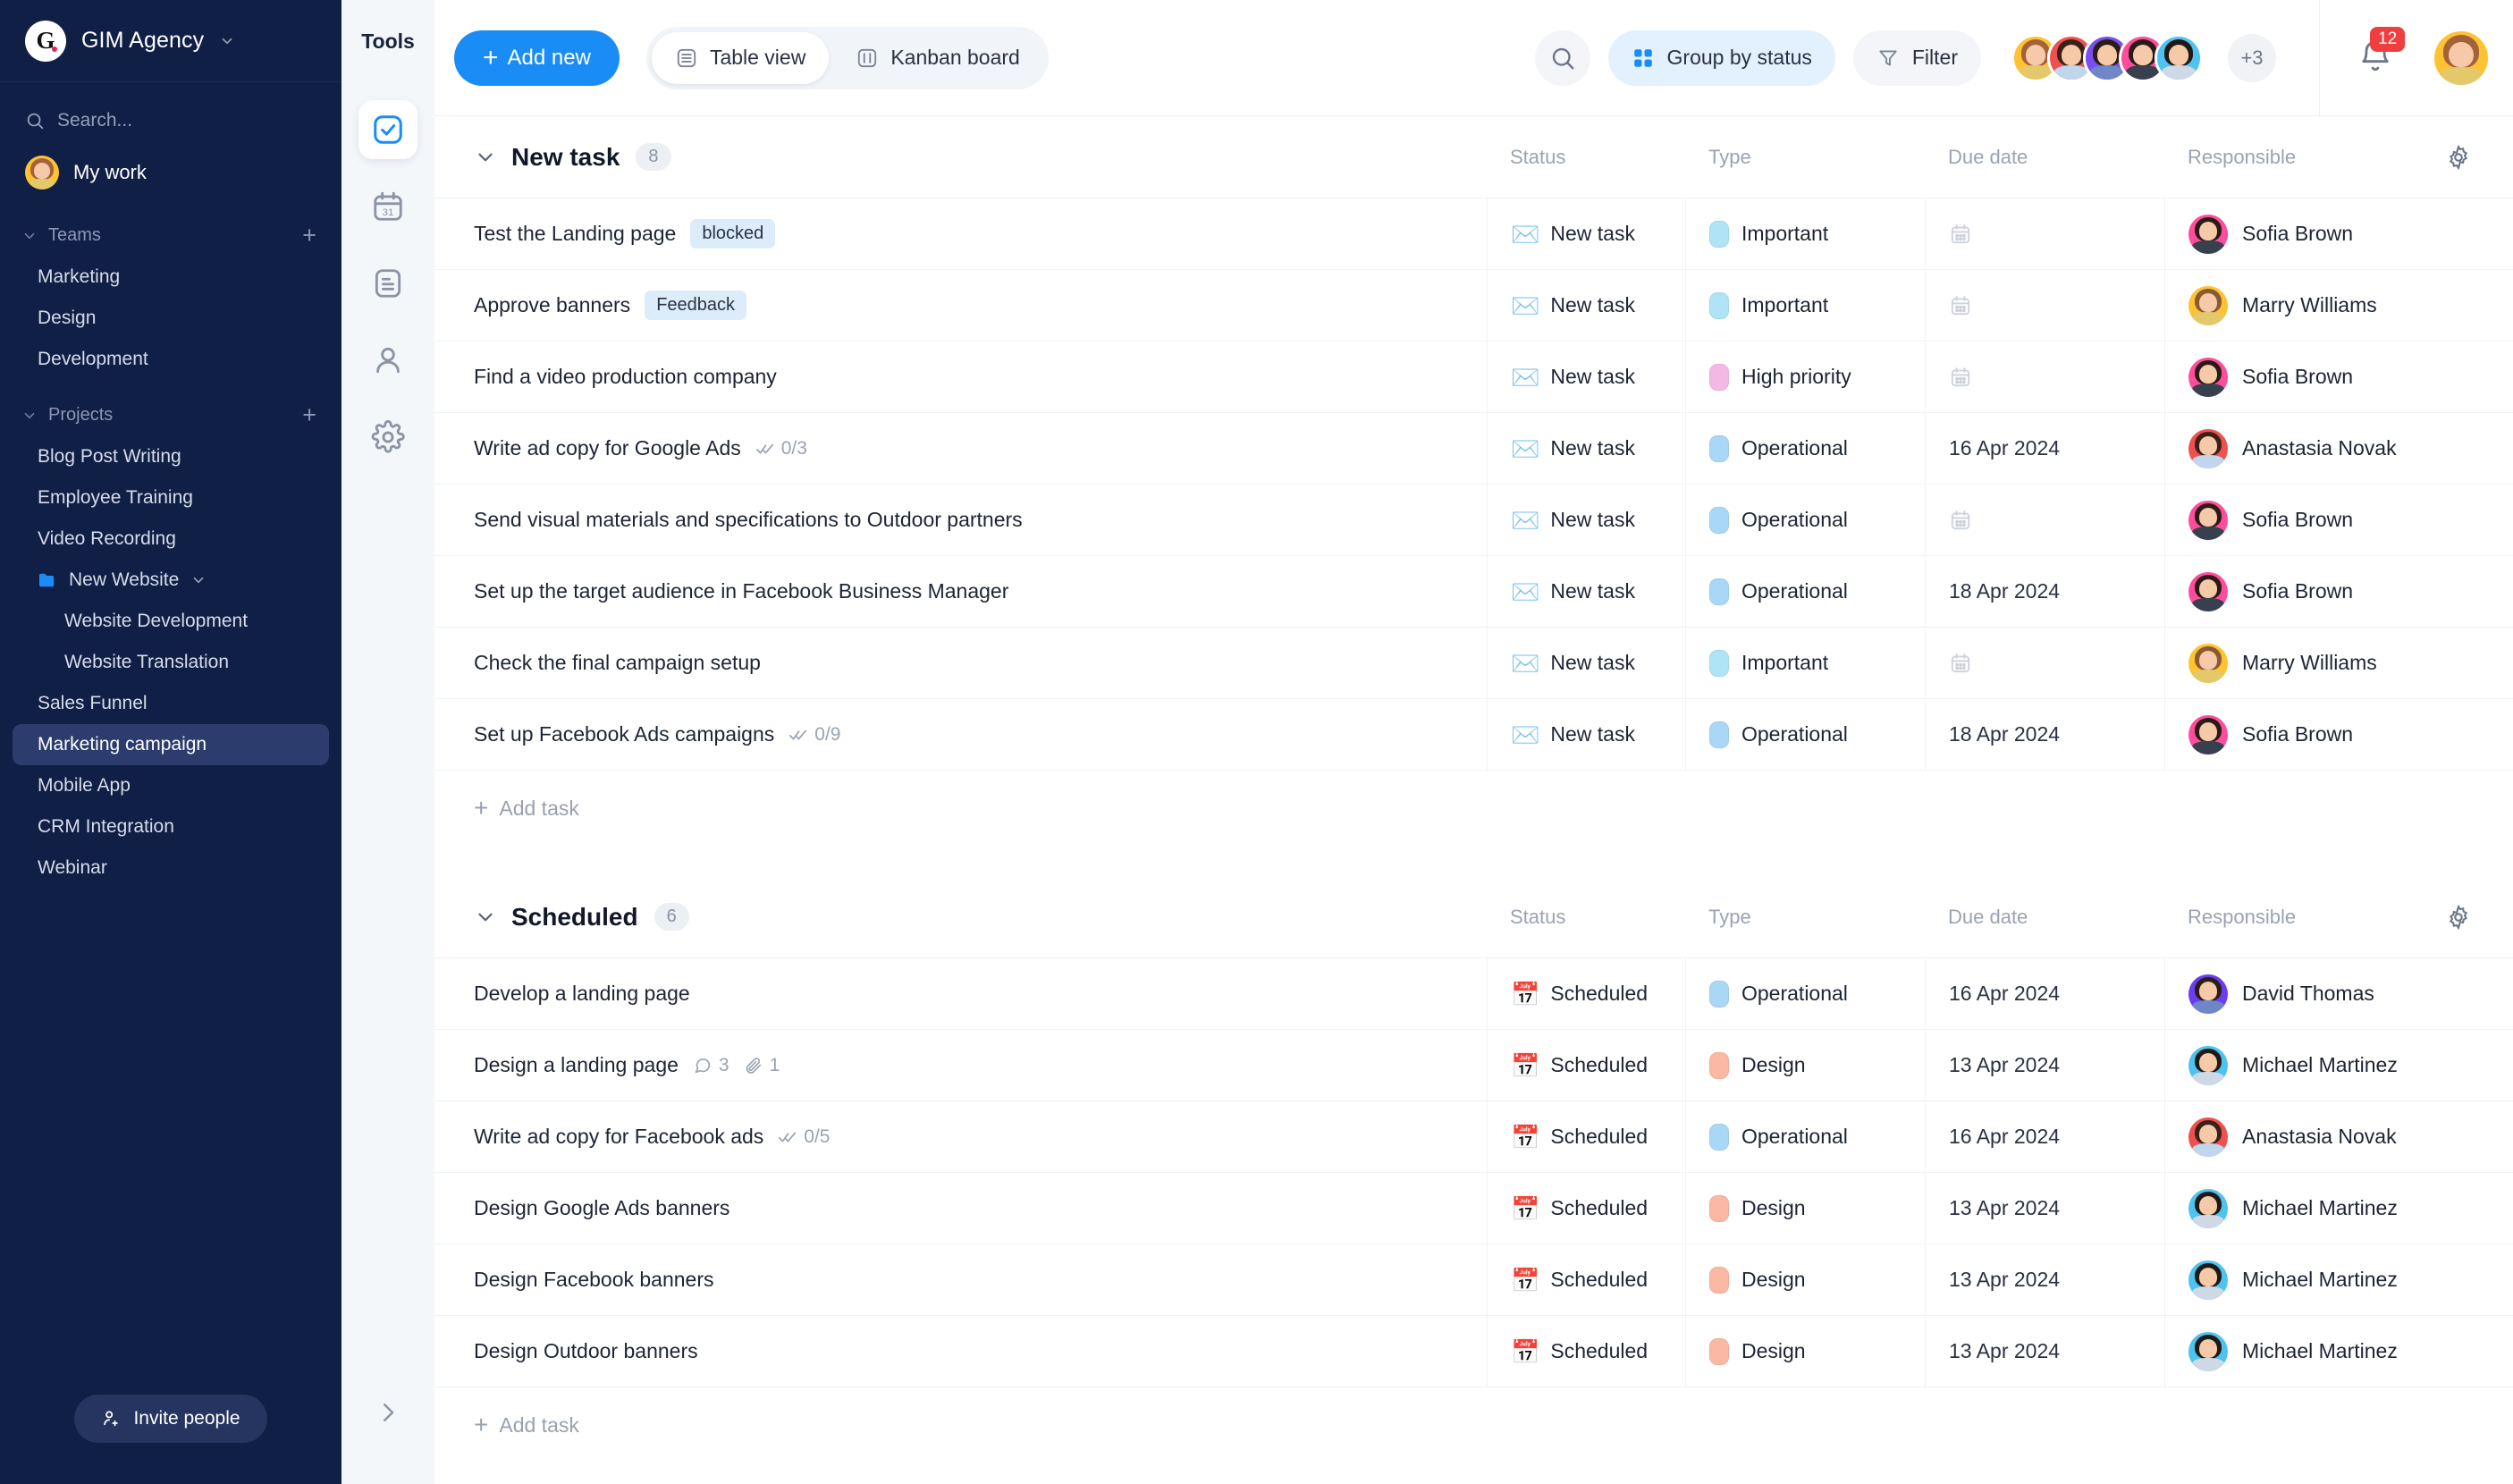  What do you see at coordinates (960, 1136) in the screenshot?
I see `task-name-cell: Write ad copy for Facebook ads 0/5` at bounding box center [960, 1136].